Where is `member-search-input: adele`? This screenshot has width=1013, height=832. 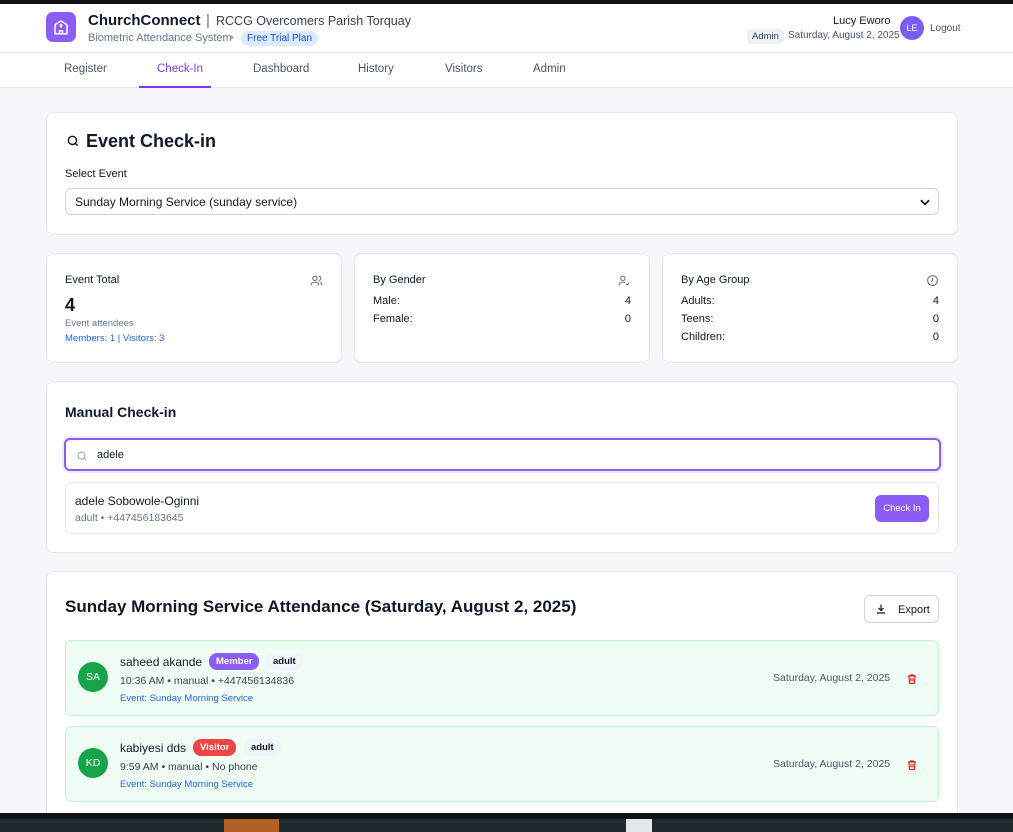
member-search-input: adele is located at coordinates (502, 454).